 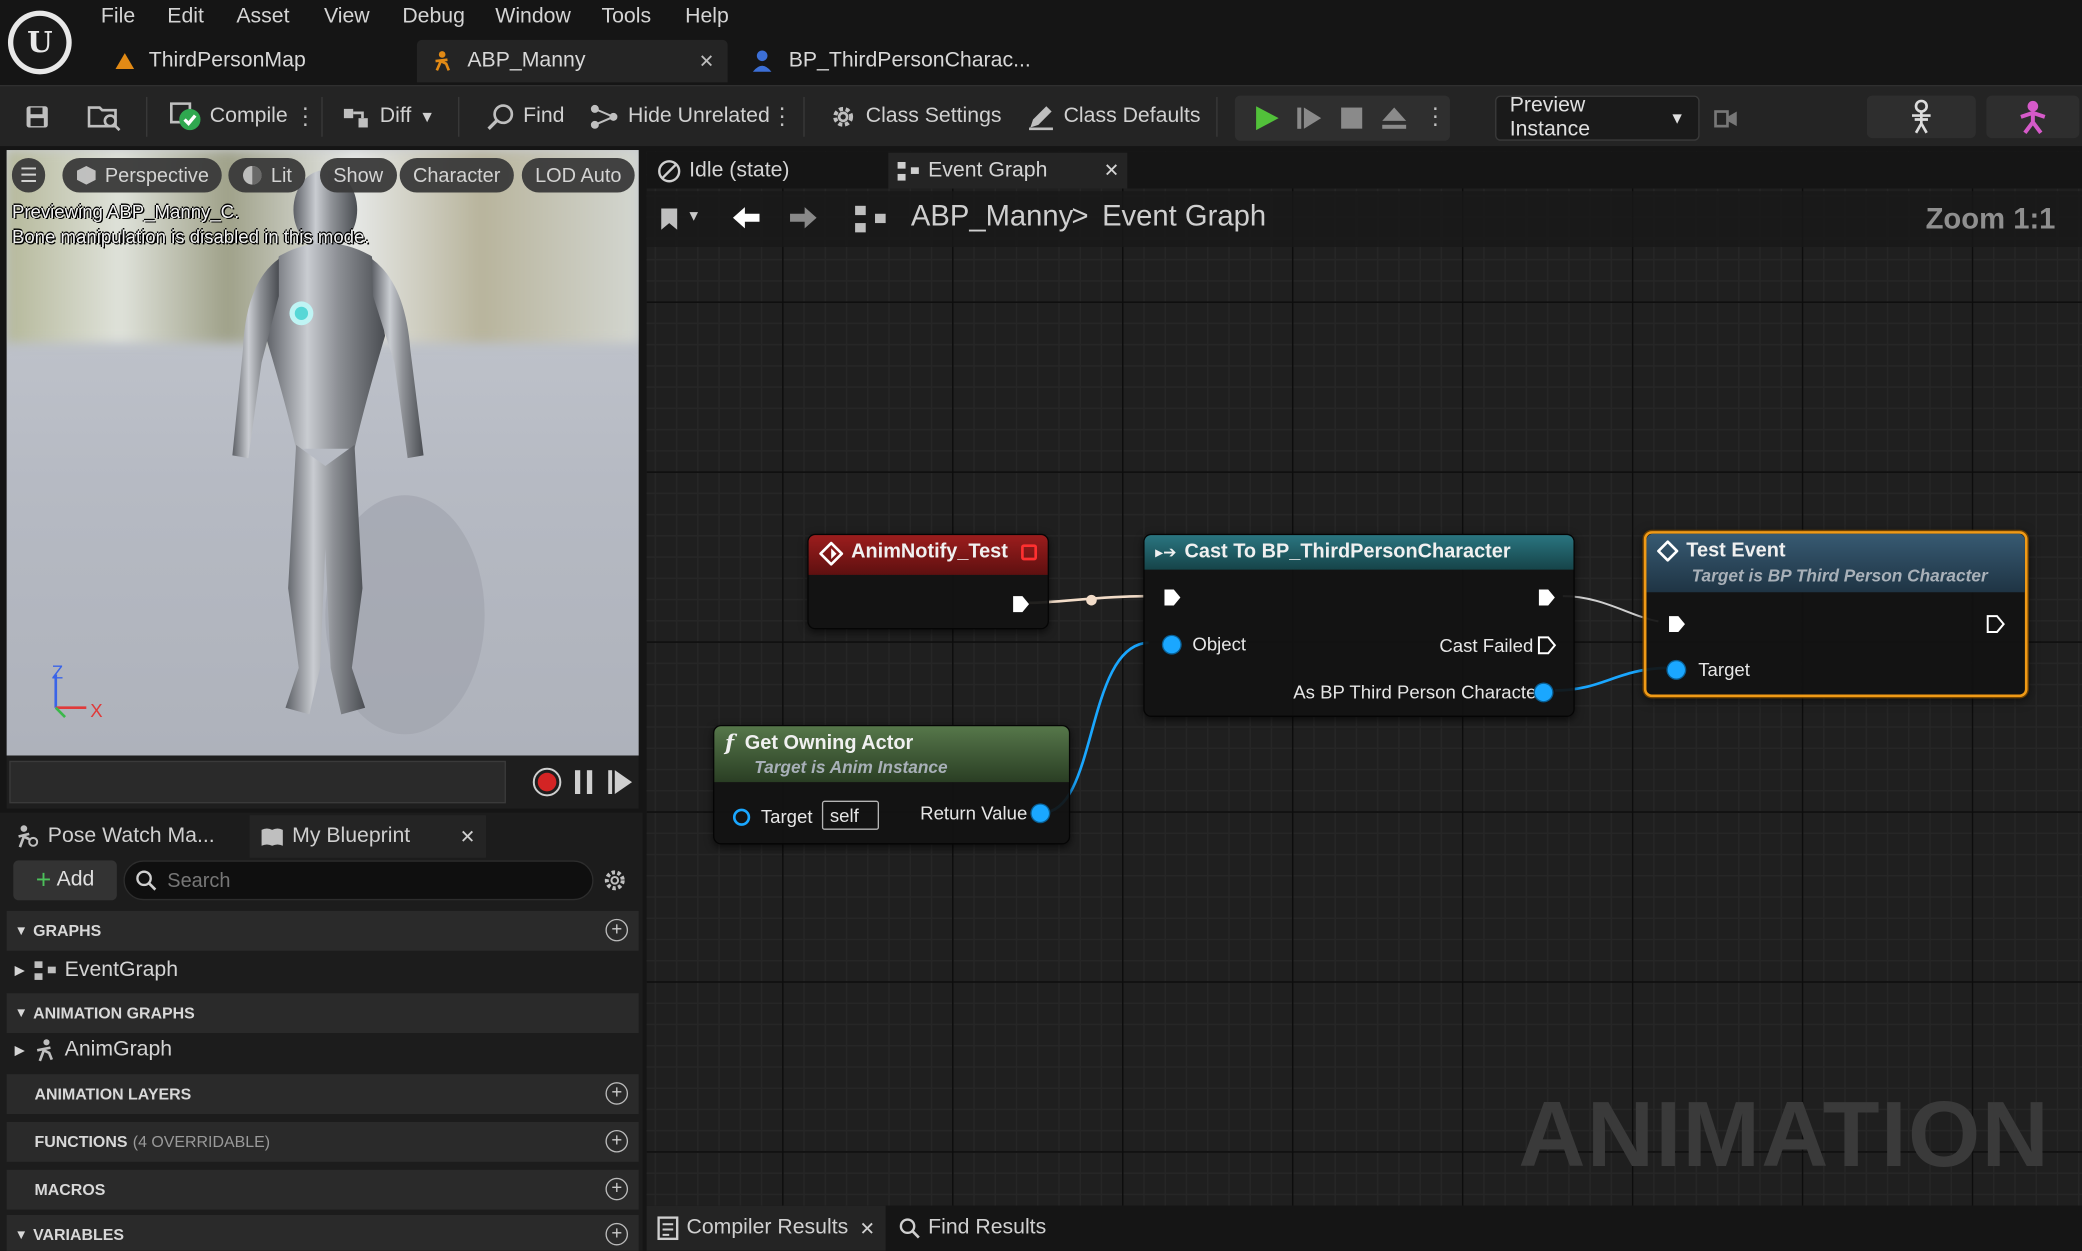 I want to click on show-button: Show, so click(x=358, y=175).